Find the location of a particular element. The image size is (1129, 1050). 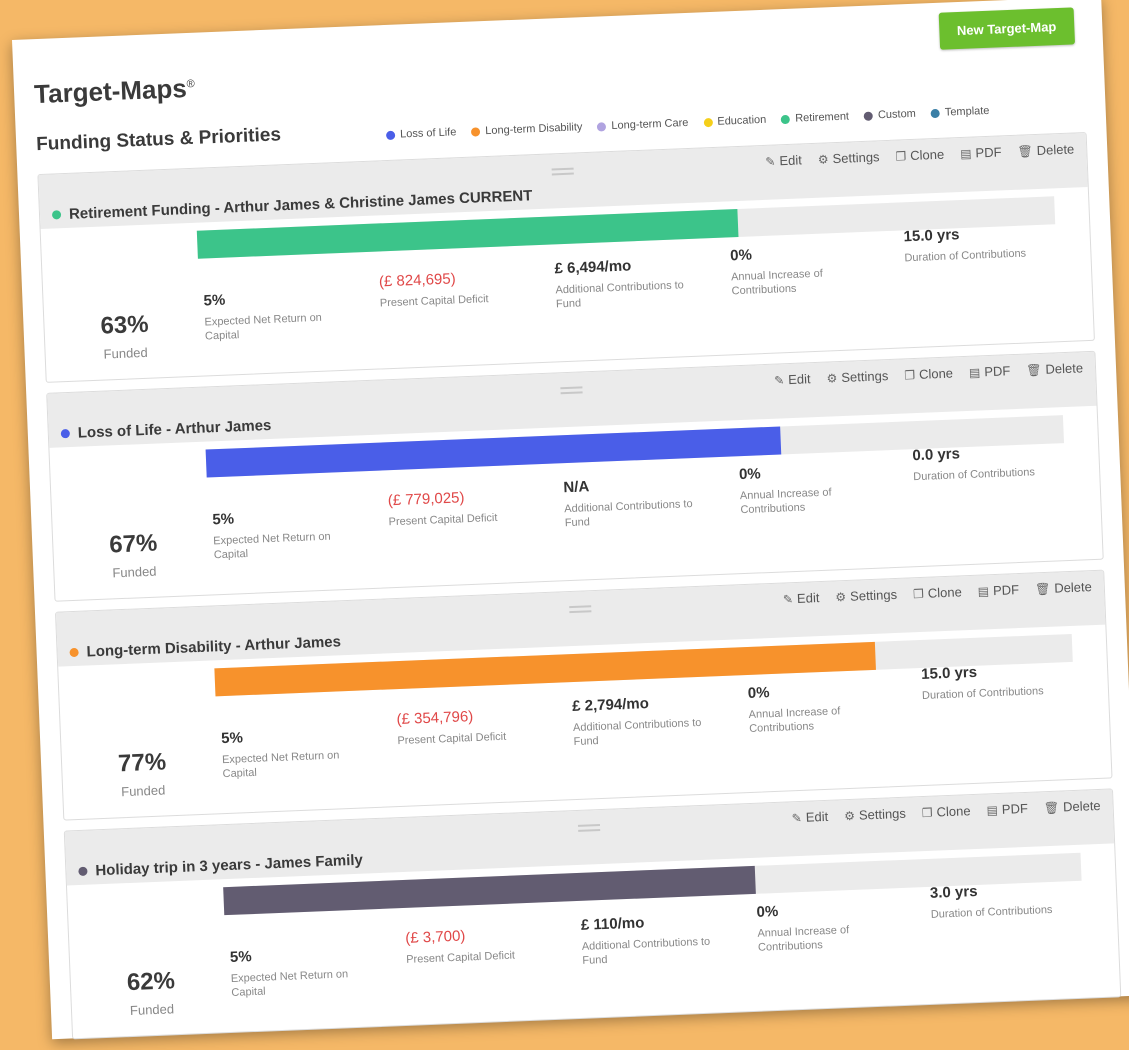

settings-label: Settings is located at coordinates (856, 158).